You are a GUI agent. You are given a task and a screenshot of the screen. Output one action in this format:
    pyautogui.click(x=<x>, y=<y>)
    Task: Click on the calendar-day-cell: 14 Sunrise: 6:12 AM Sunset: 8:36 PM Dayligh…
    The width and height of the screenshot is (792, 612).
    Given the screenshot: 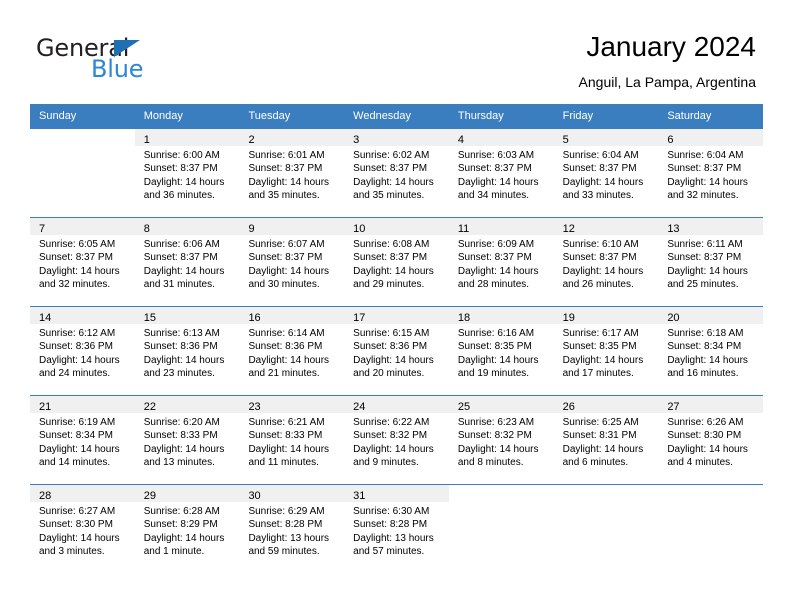 What is the action you would take?
    pyautogui.click(x=82, y=351)
    